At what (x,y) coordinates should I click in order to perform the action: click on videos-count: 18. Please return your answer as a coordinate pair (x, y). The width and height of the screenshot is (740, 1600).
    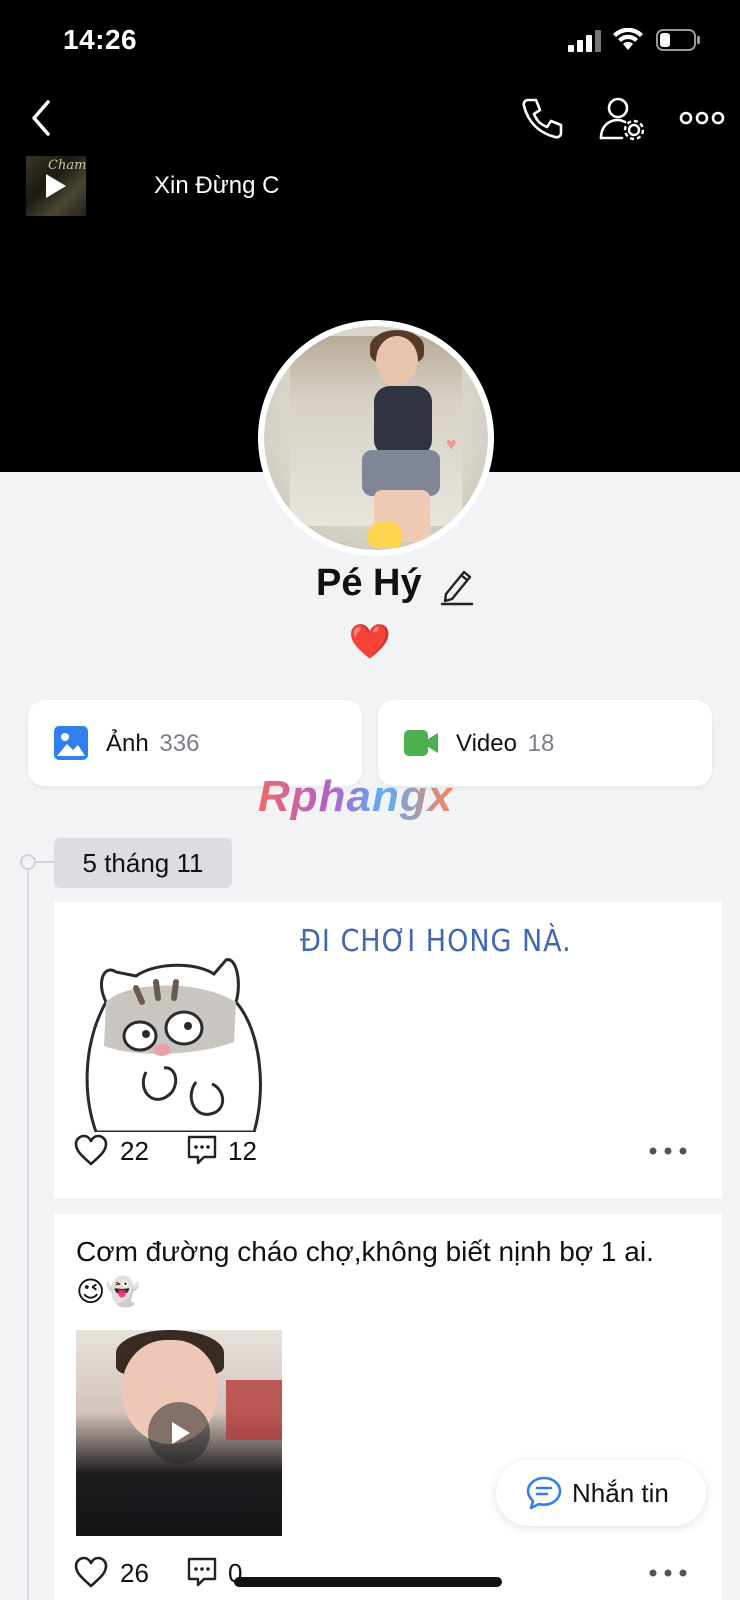
    Looking at the image, I should click on (541, 743).